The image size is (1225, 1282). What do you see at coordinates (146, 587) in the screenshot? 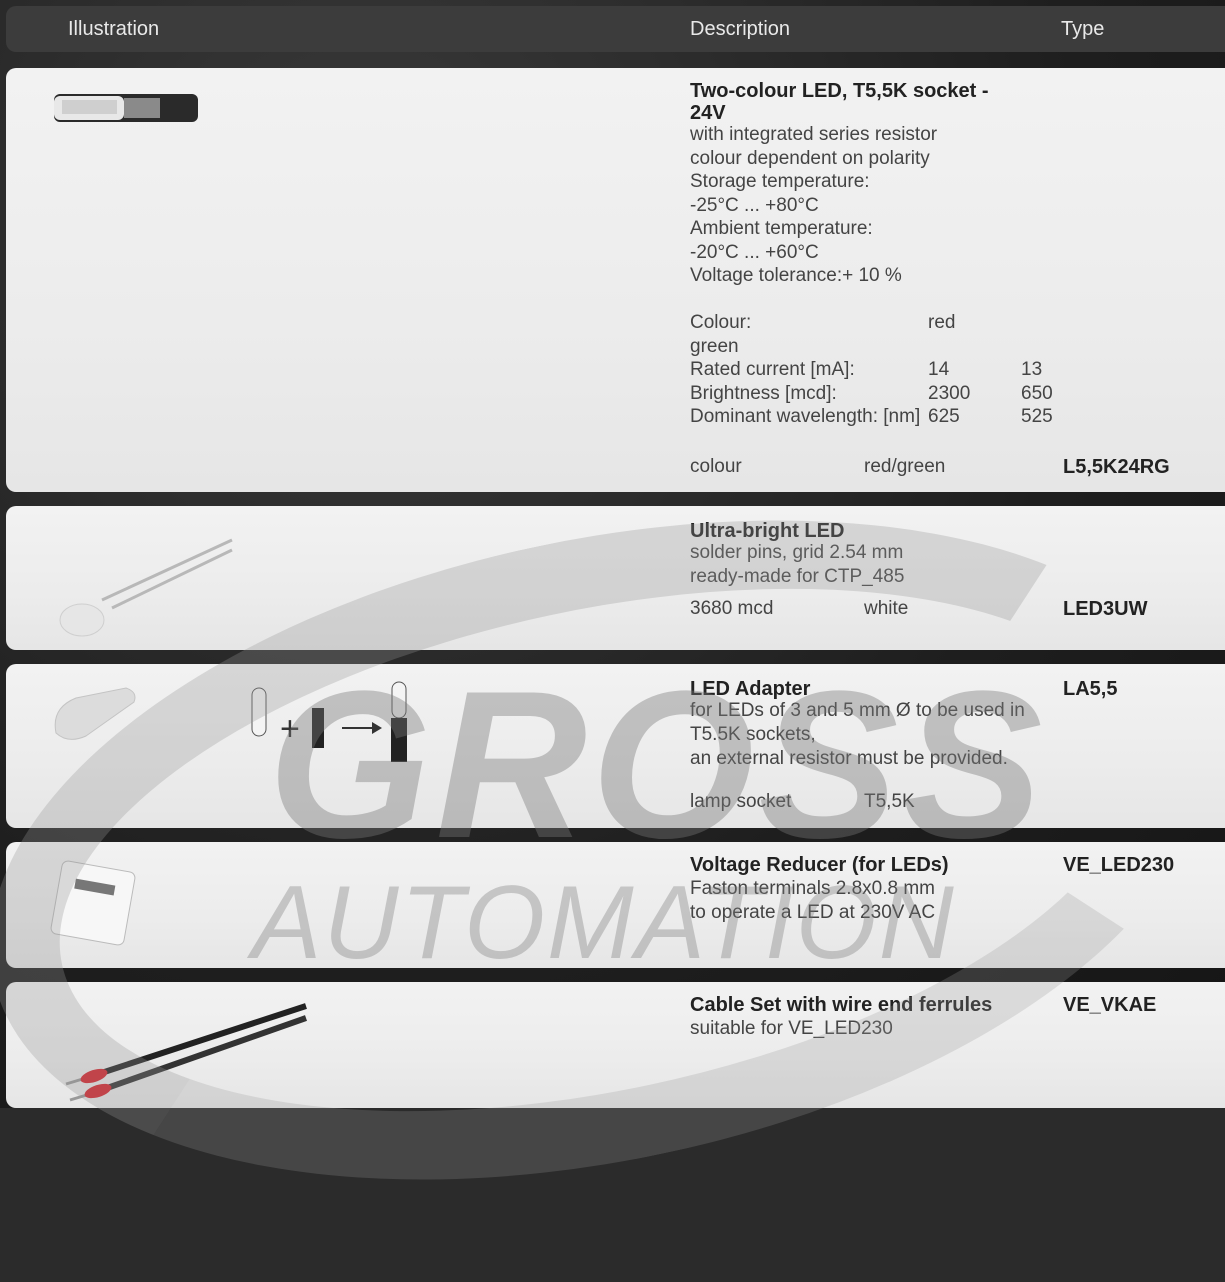
I see `led-image` at bounding box center [146, 587].